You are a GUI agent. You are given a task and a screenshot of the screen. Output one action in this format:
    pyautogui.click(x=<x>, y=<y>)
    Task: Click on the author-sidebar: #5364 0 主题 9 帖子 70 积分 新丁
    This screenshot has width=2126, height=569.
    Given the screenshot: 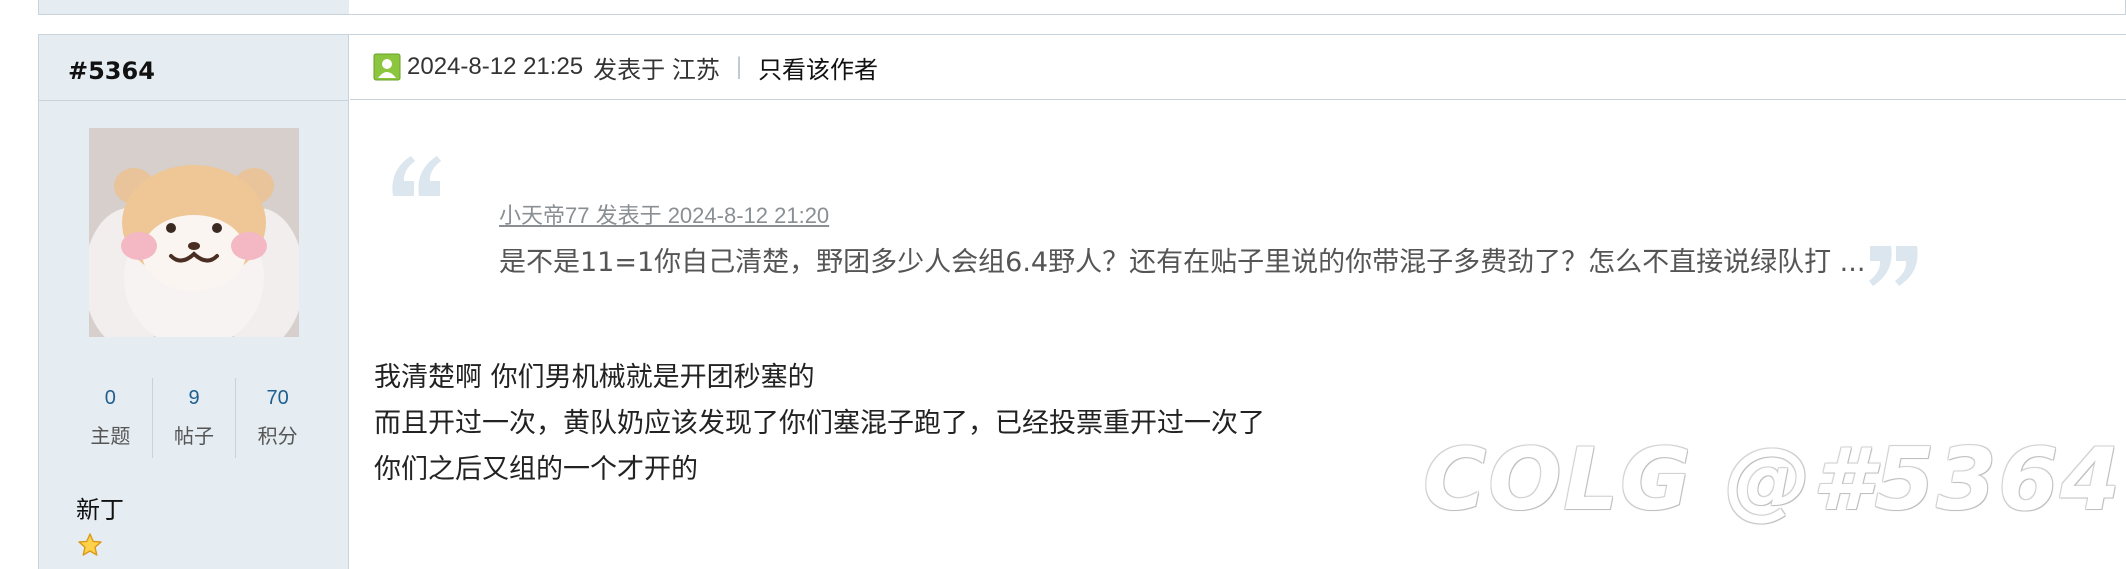 What is the action you would take?
    pyautogui.click(x=194, y=302)
    